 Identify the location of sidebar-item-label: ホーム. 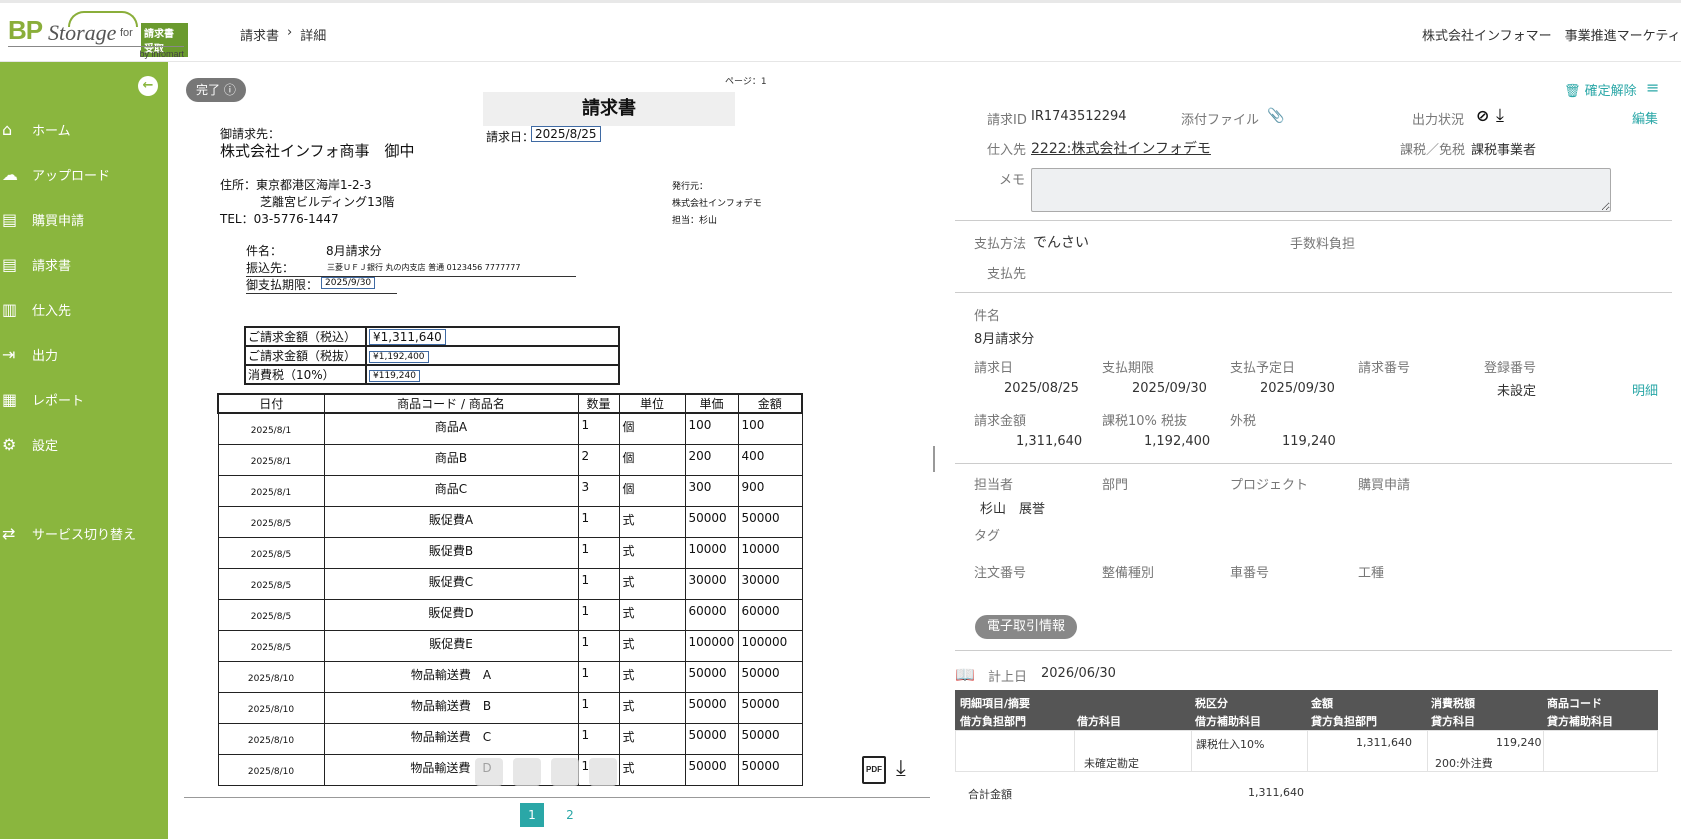
(51, 131).